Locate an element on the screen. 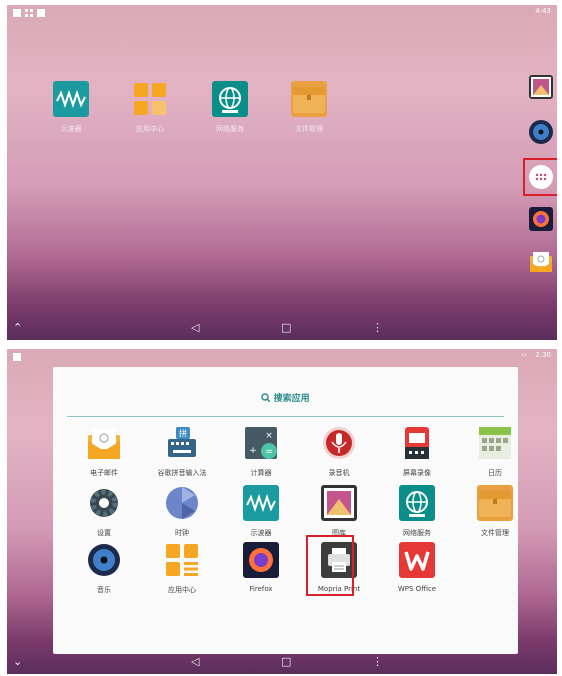 This screenshot has width=562, height=676. navigation-bar: ⌄ ◁ □ ⋮ is located at coordinates (282, 662).